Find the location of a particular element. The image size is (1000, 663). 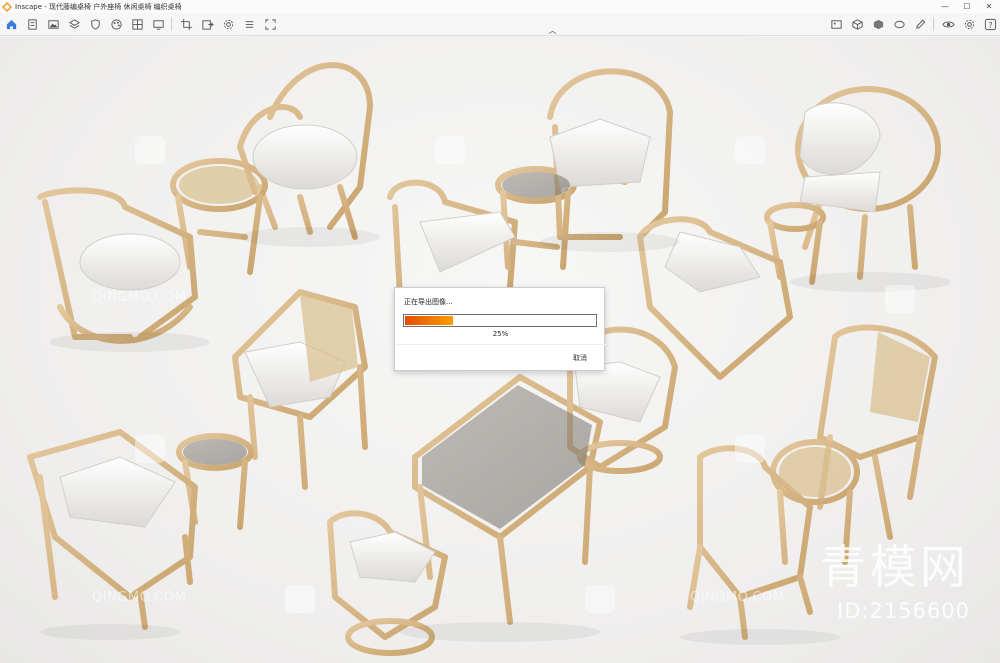

document-button is located at coordinates (32, 24).